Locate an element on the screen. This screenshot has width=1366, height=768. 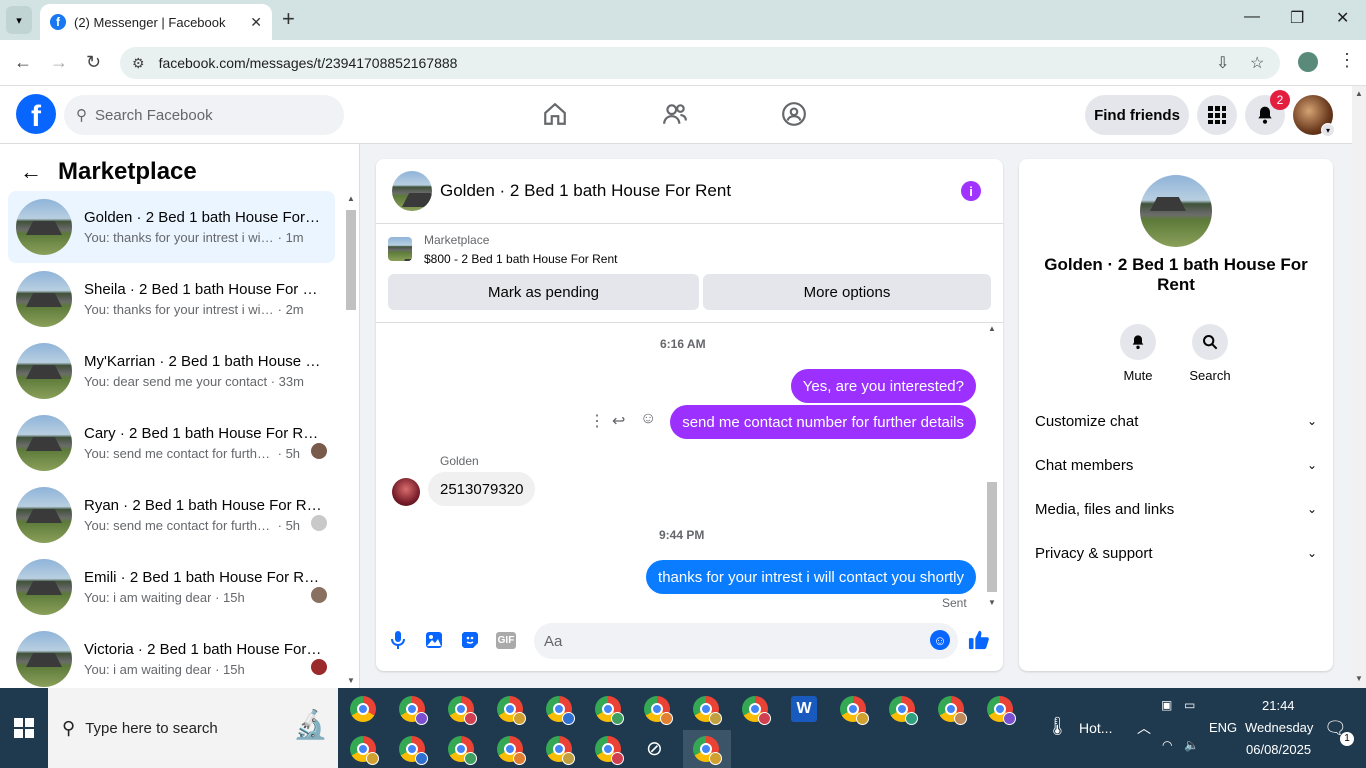
emoji-icon: ☺ is located at coordinates (940, 640).